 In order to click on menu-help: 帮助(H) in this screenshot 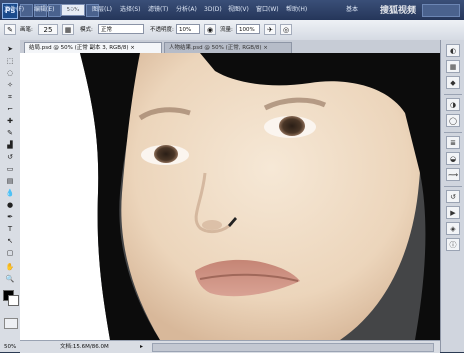, I will do `click(296, 10)`.